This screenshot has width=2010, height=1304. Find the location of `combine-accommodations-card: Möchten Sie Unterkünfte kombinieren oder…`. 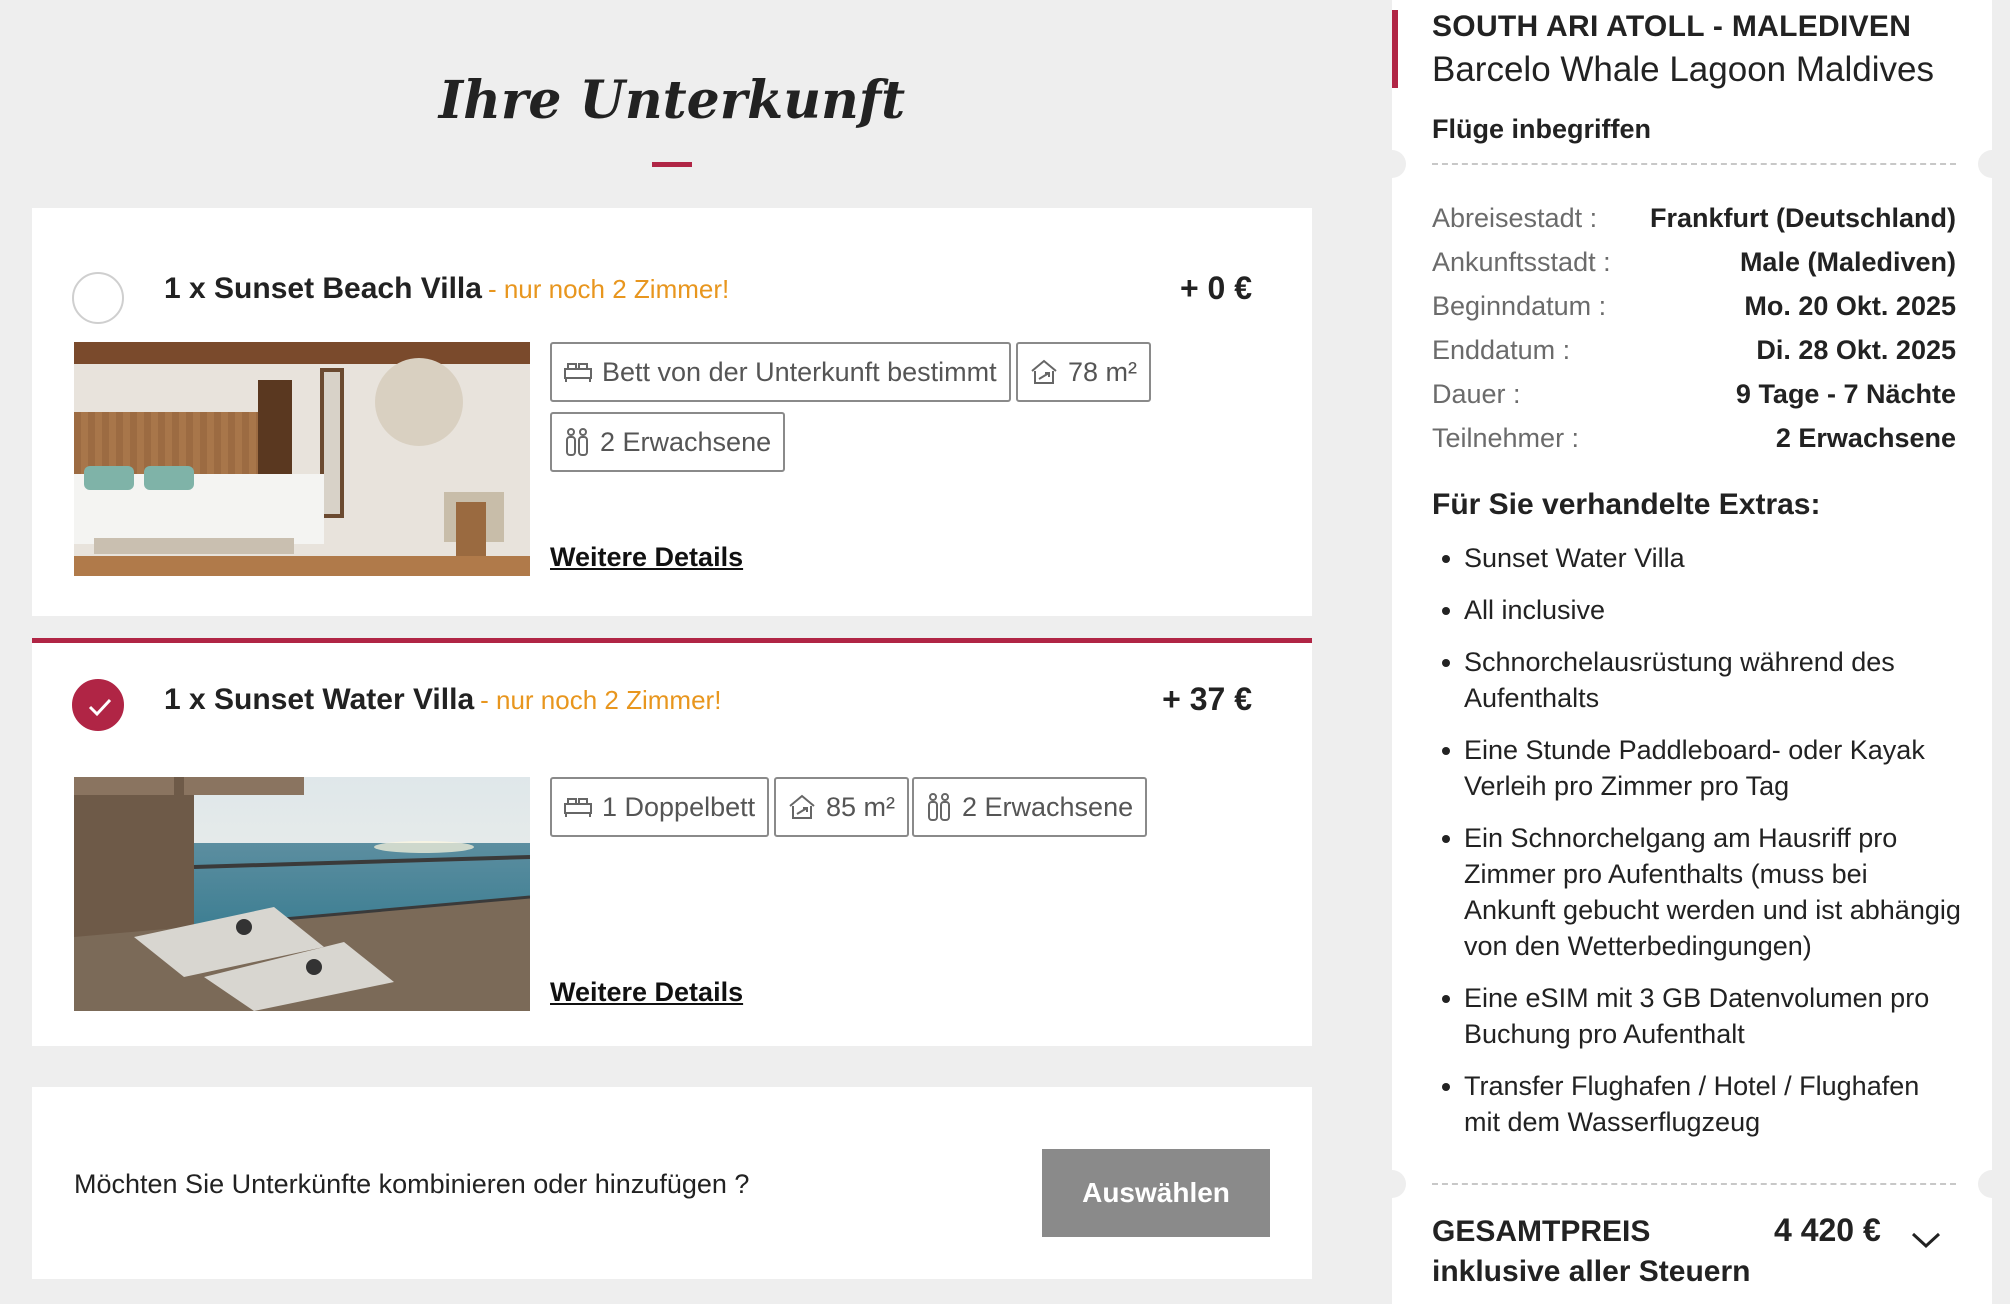

combine-accommodations-card: Möchten Sie Unterkünfte kombinieren oder… is located at coordinates (672, 1183).